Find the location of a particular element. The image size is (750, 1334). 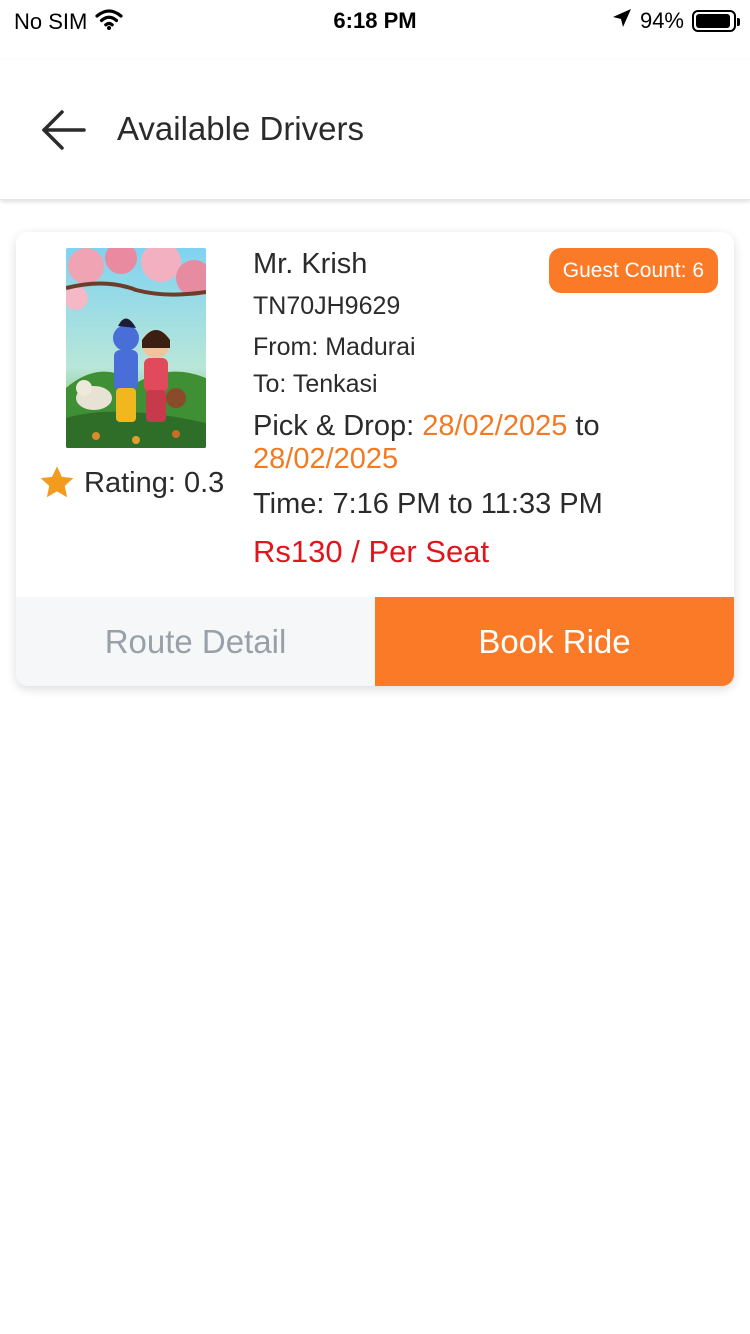

page-title: Available Drivers is located at coordinates (240, 128).